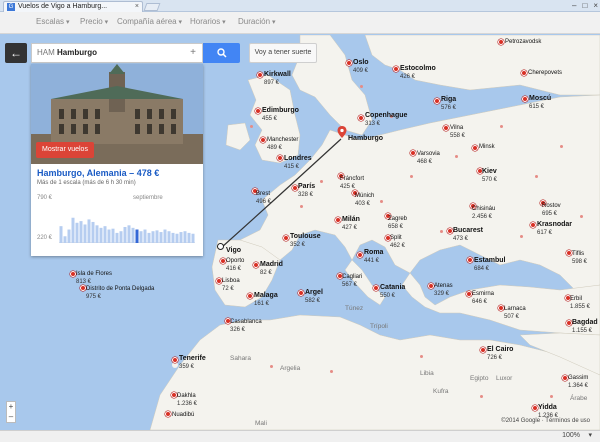 The height and width of the screenshot is (442, 600). I want to click on city-dot-oslo, so click(349, 63).